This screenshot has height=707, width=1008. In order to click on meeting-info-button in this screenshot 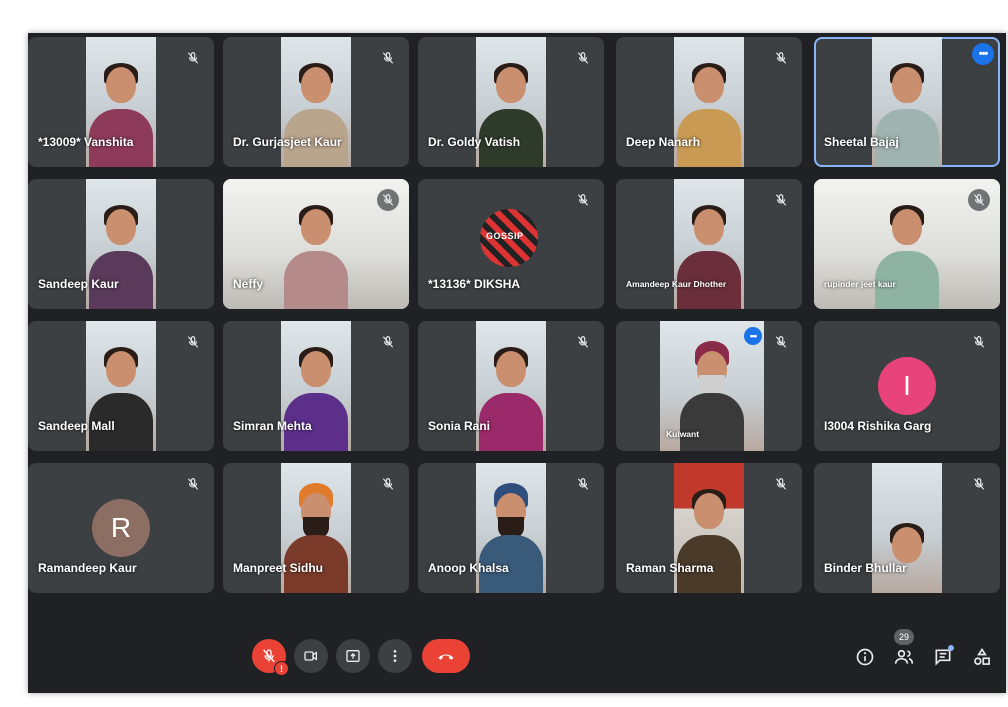, I will do `click(865, 657)`.